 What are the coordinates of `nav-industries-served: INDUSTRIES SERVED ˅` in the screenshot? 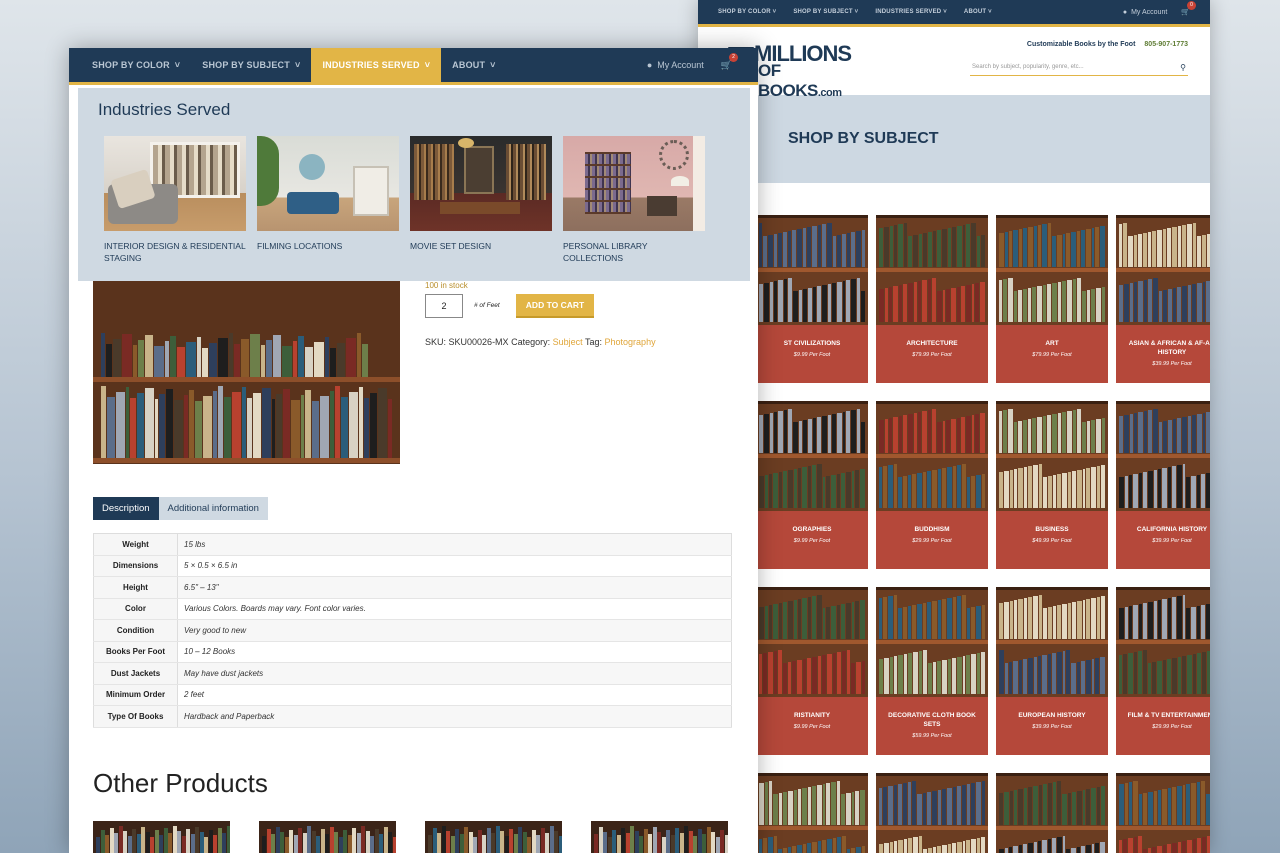 It's located at (376, 65).